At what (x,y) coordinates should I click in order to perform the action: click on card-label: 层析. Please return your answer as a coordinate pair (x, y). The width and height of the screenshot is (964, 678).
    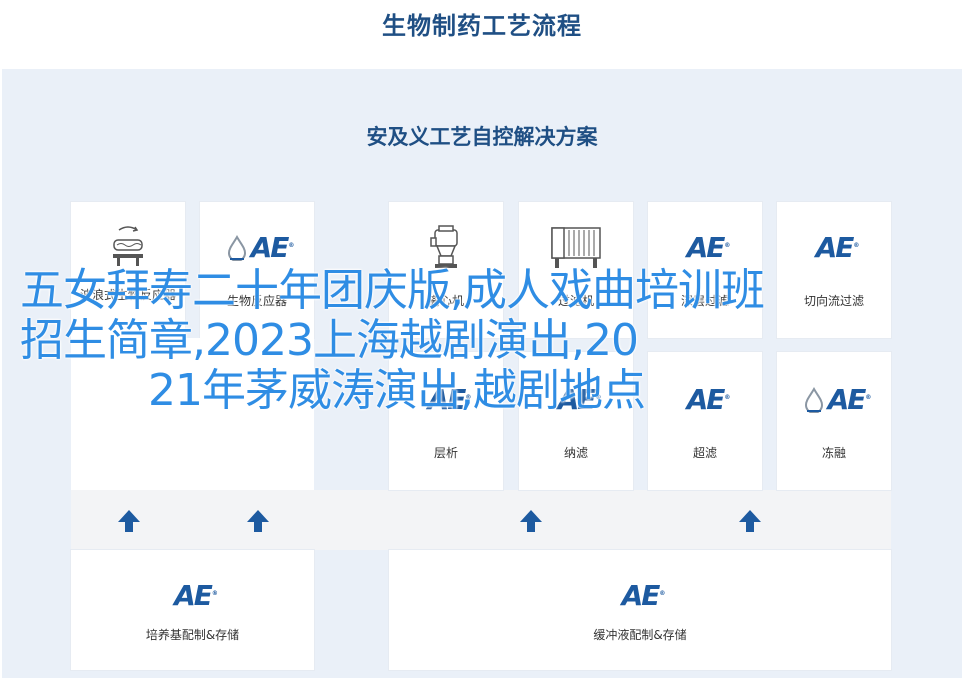
    Looking at the image, I should click on (445, 453).